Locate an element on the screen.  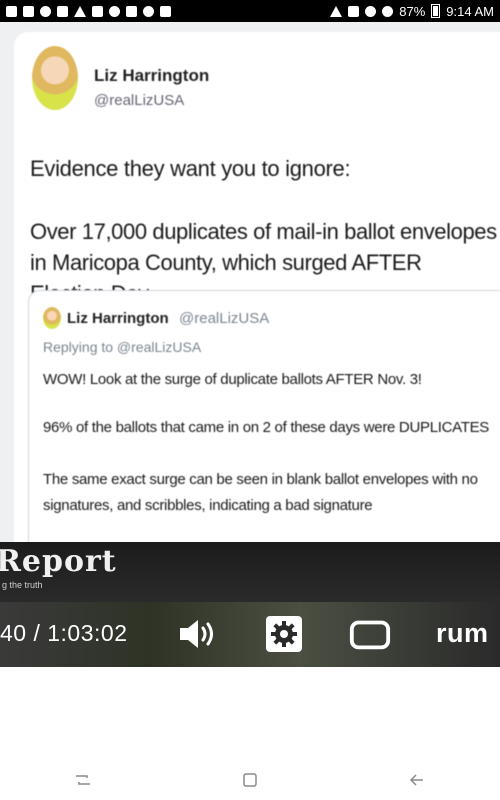
back-button is located at coordinates (417, 780).